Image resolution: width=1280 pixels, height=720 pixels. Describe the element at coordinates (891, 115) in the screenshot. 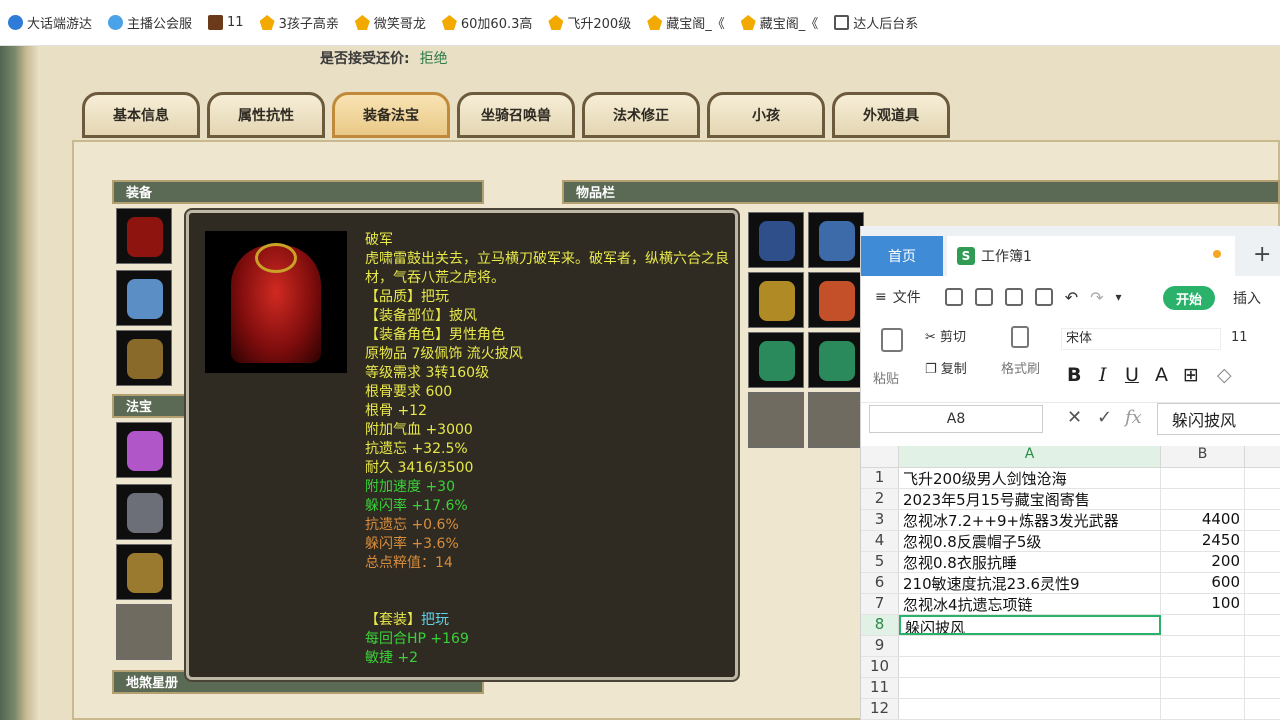

I see `tab-appearance: 外观道具` at that location.